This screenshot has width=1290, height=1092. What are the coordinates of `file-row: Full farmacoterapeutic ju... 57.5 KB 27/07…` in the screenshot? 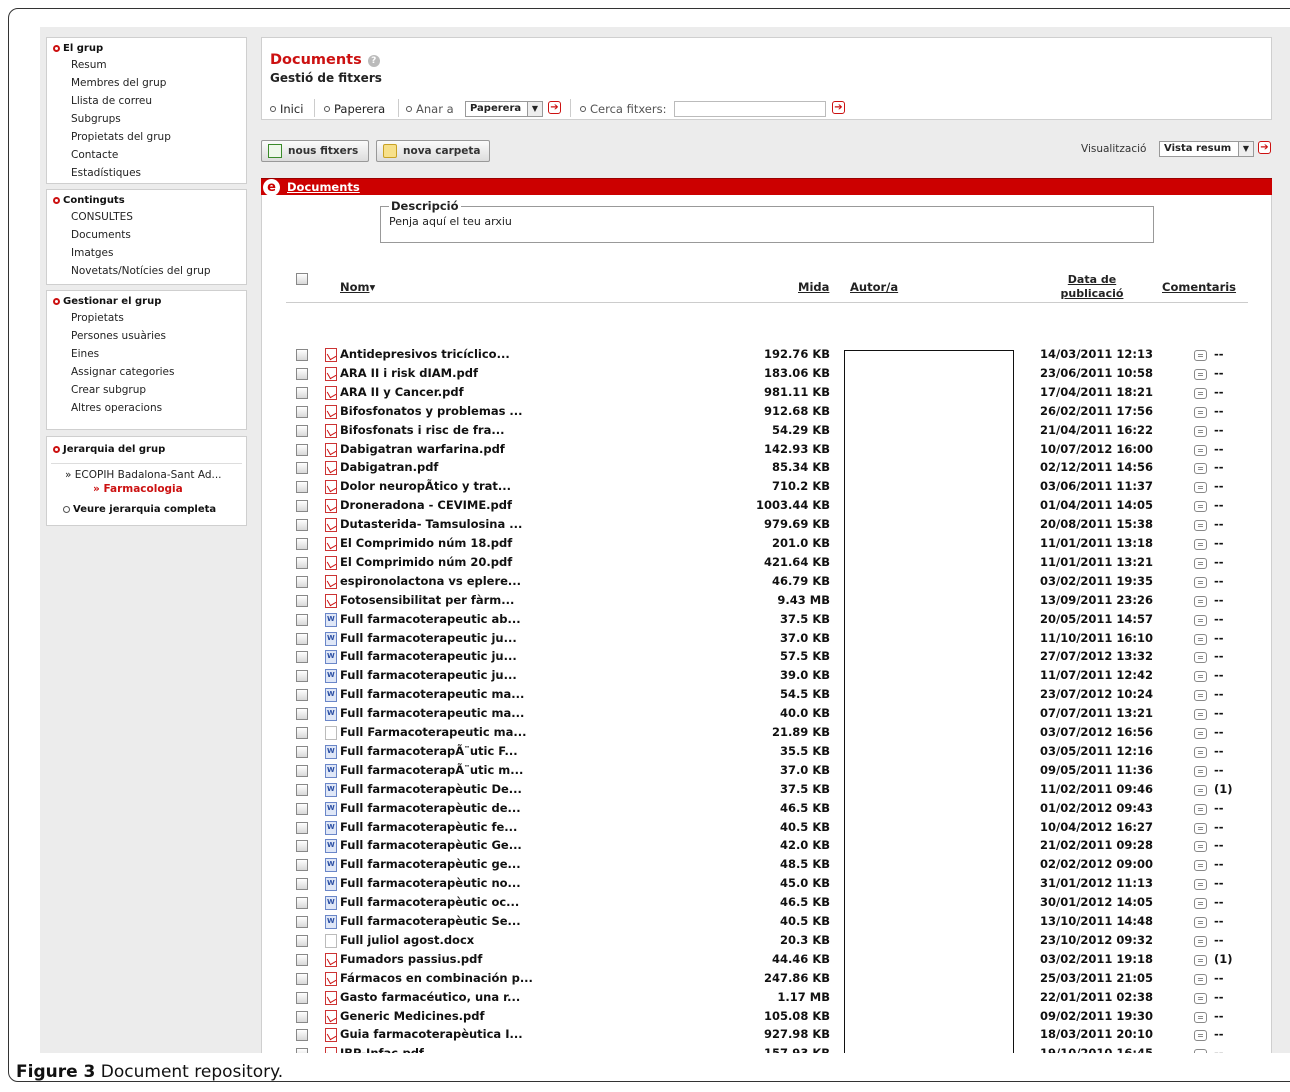 It's located at (762, 656).